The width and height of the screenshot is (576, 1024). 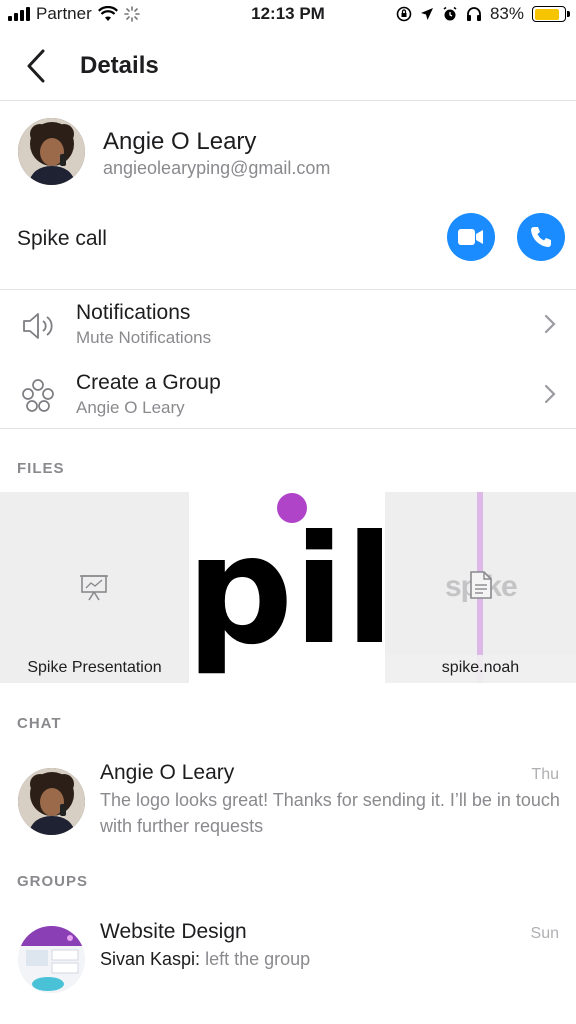 What do you see at coordinates (288, 15) in the screenshot?
I see `status-bar: Partner 12:13 PM 83%` at bounding box center [288, 15].